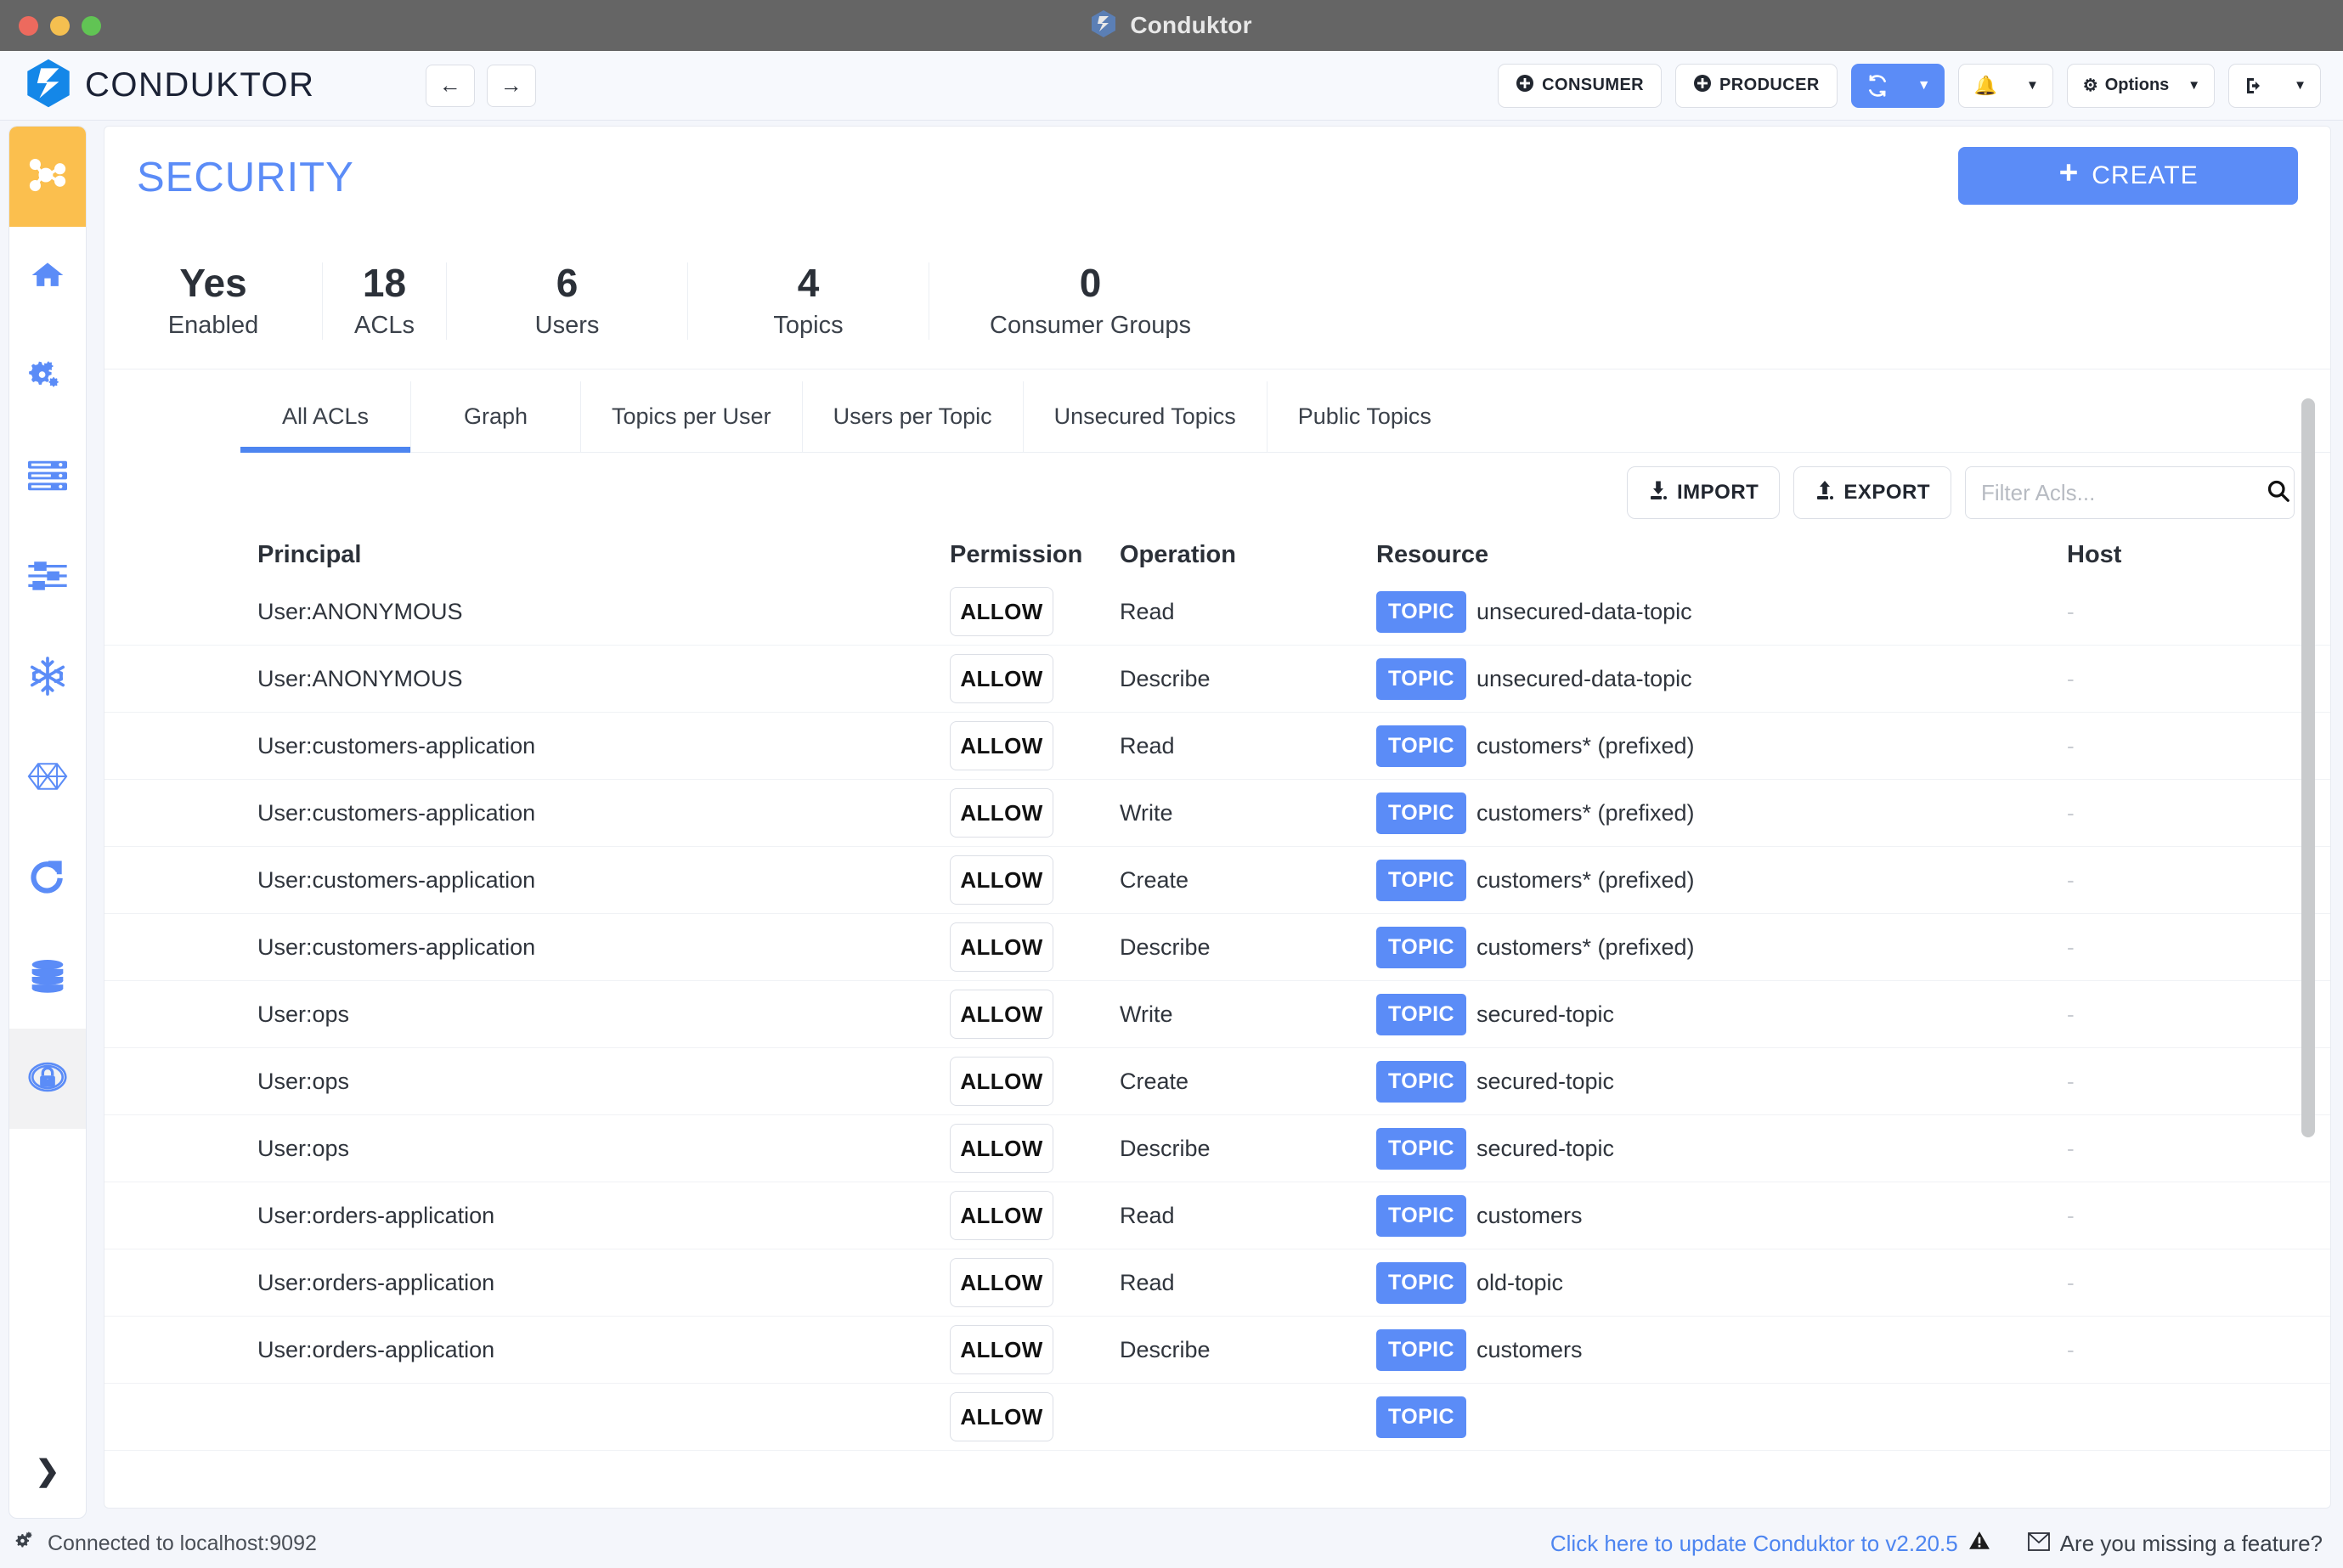 This screenshot has width=2343, height=1568. Describe the element at coordinates (166, 1544) in the screenshot. I see `connection-status: Connected to localhost:9092` at that location.